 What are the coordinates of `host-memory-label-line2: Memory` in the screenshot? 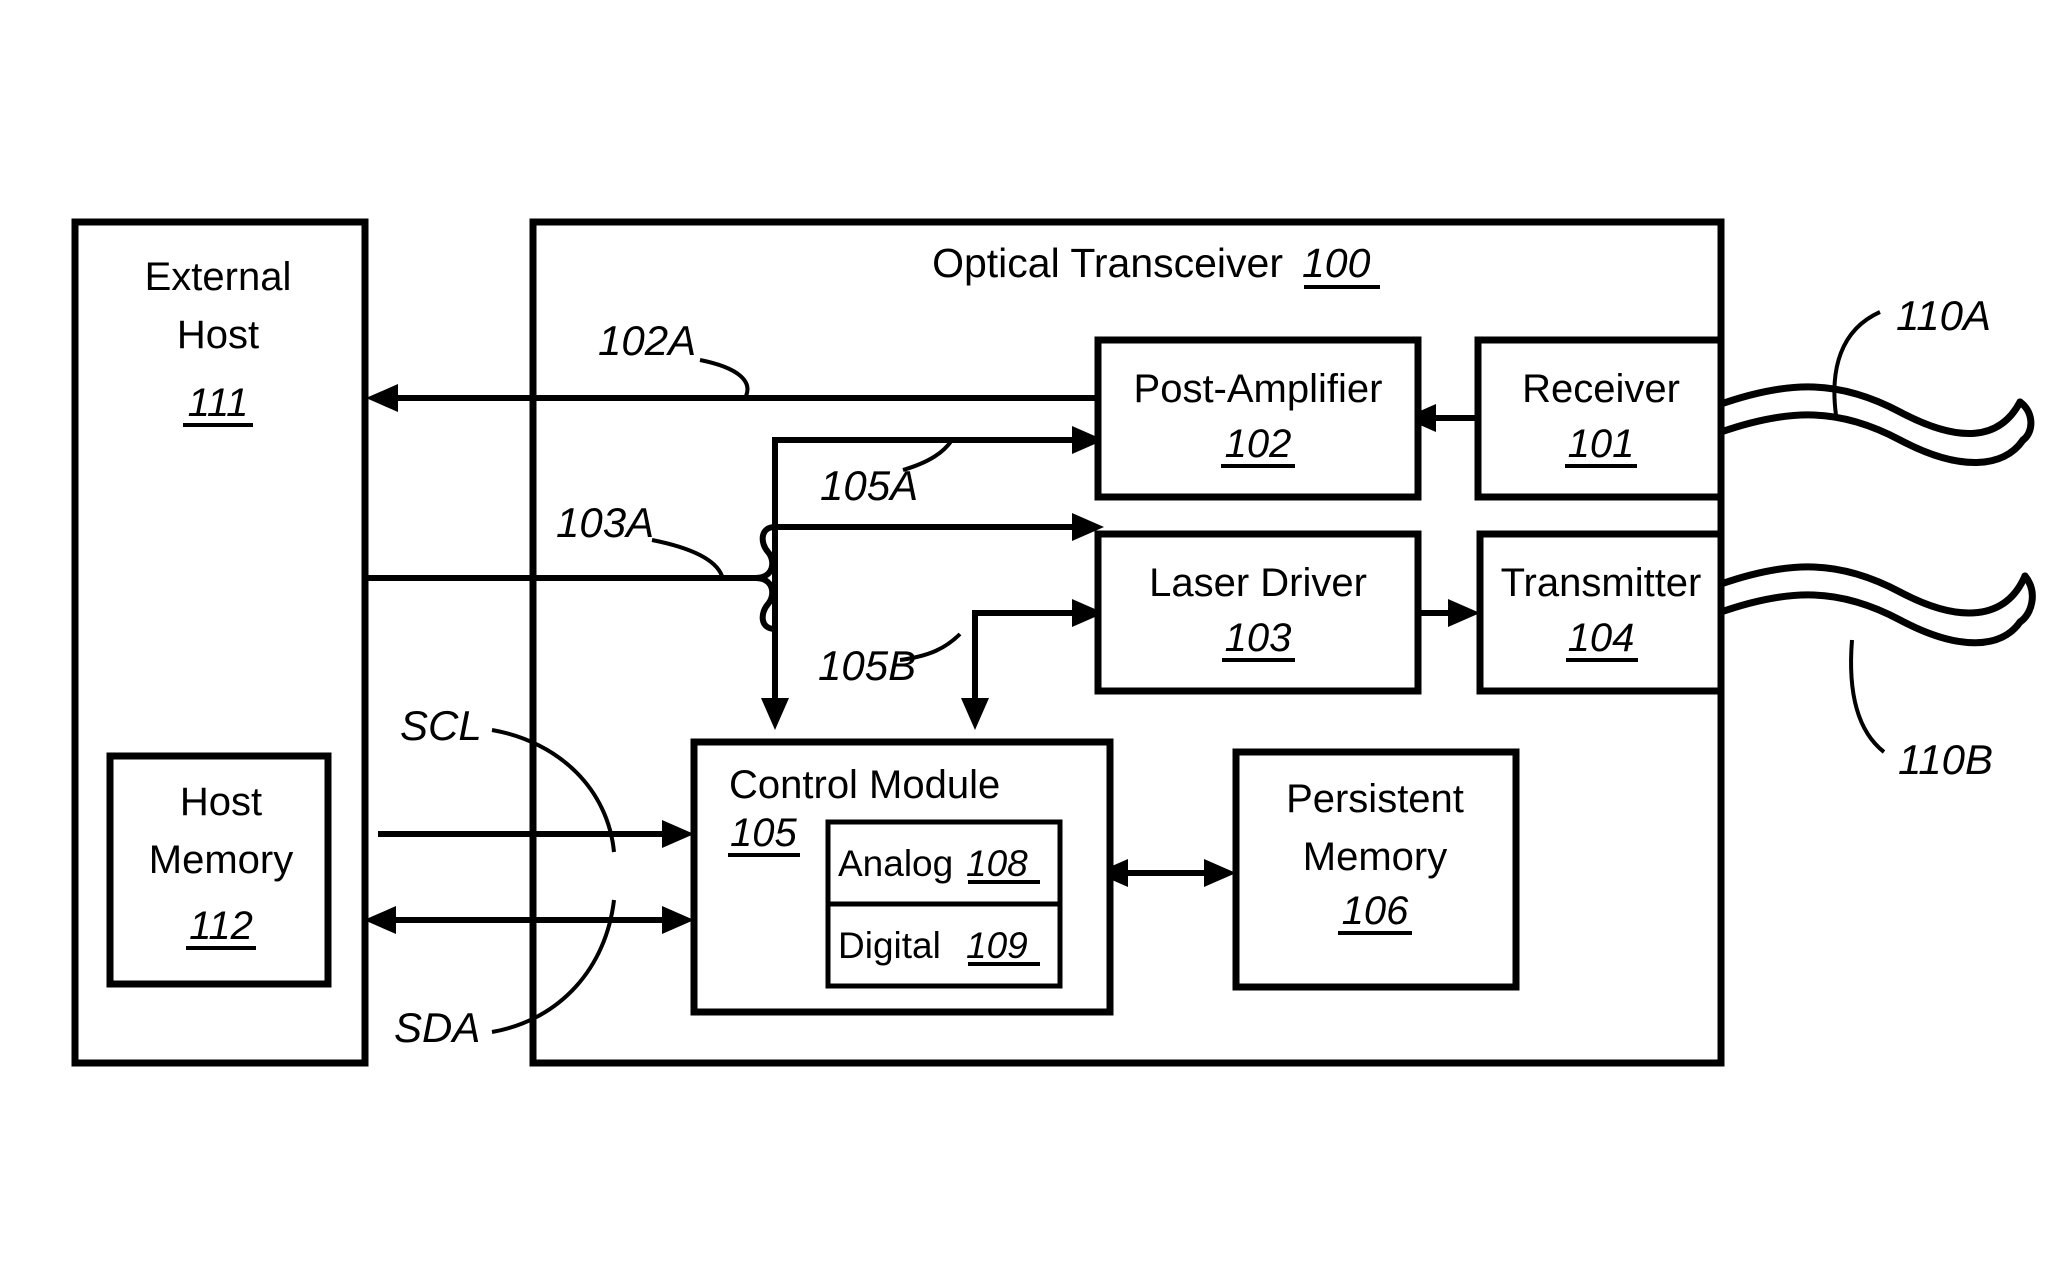 It's located at (221, 860).